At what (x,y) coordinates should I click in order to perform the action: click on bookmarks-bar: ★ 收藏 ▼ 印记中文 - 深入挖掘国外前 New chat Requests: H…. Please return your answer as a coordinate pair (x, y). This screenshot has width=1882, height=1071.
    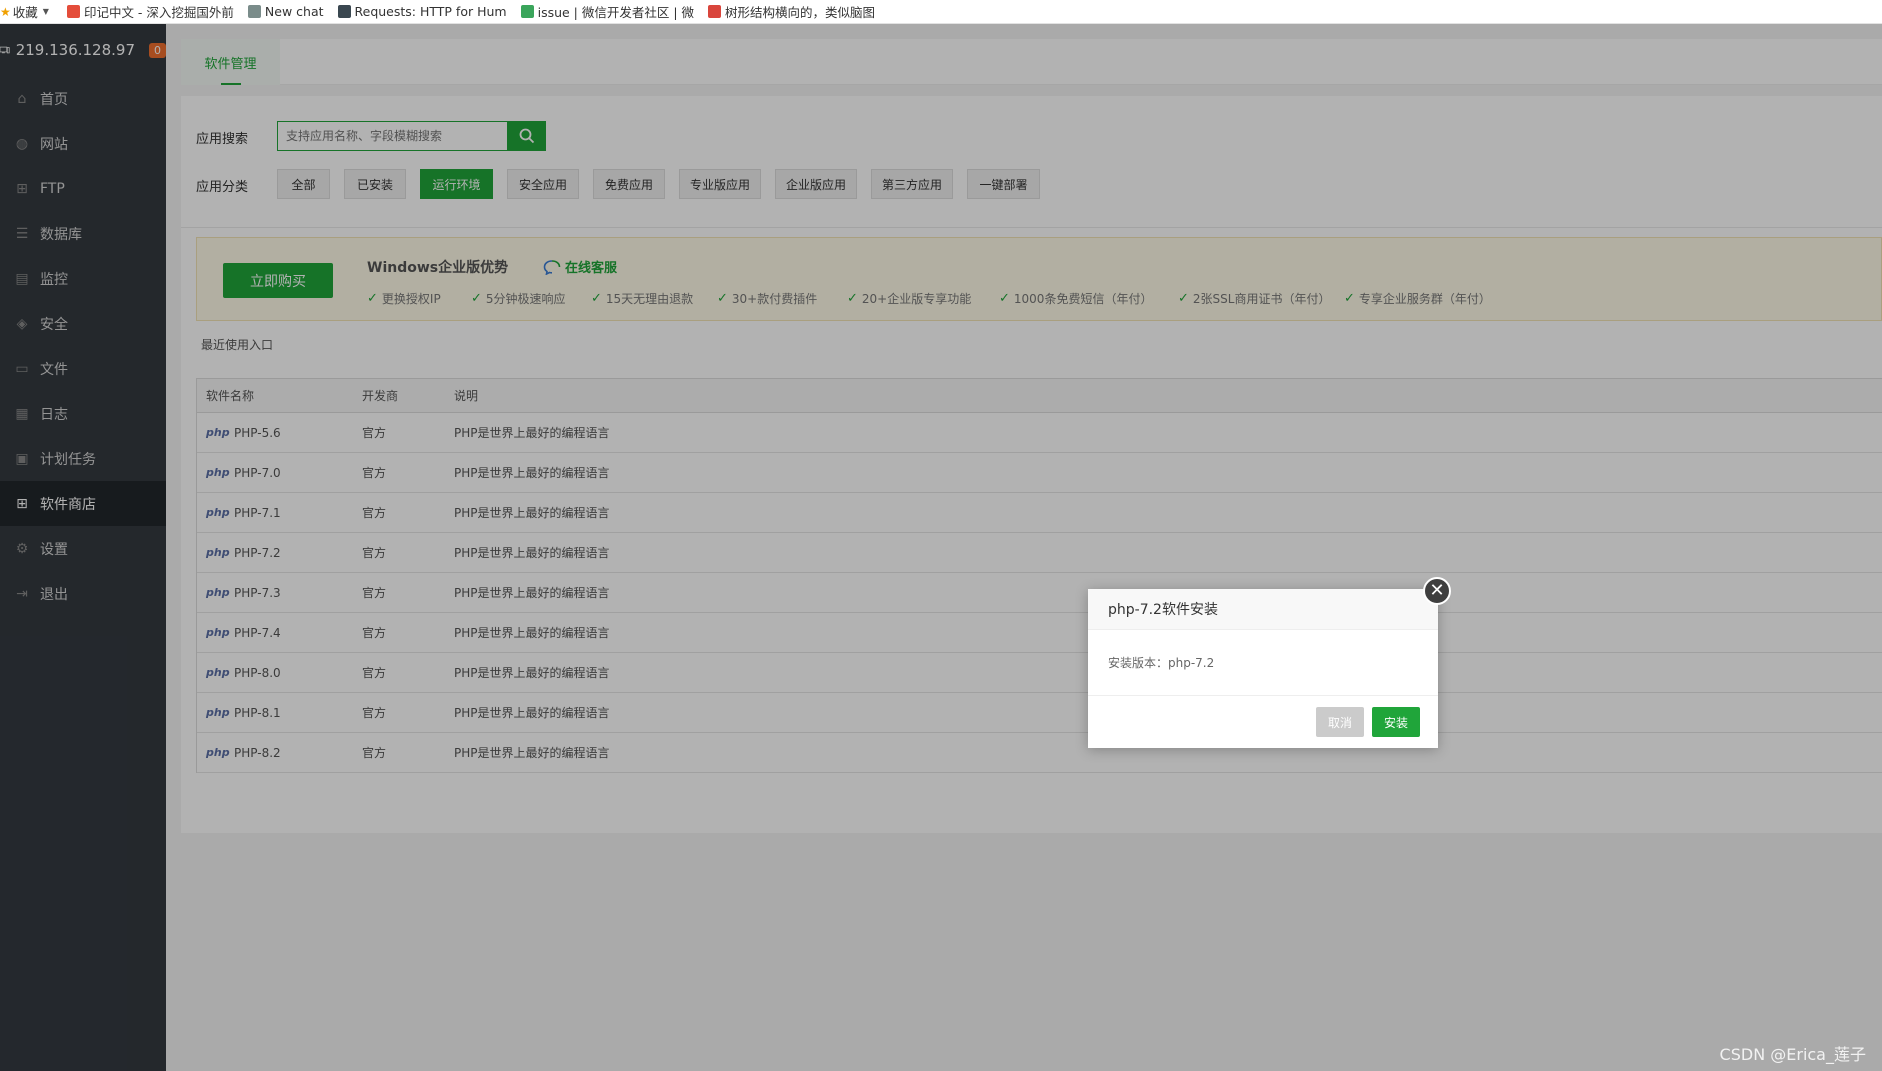
    Looking at the image, I should click on (941, 12).